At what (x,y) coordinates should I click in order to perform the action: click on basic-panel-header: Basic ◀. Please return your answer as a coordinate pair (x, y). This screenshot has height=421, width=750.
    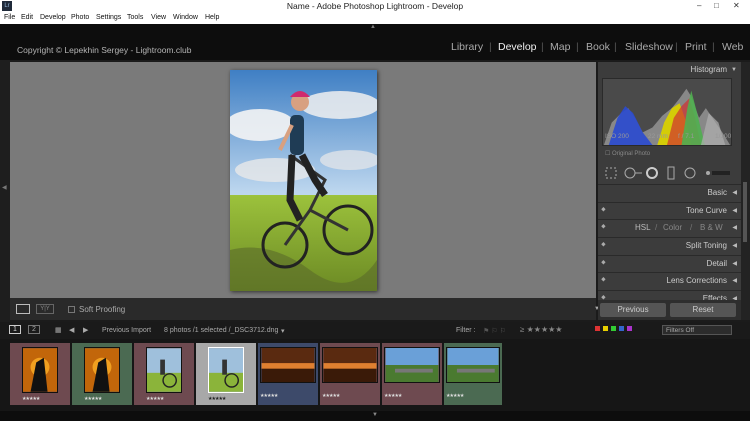
    Looking at the image, I should click on (669, 192).